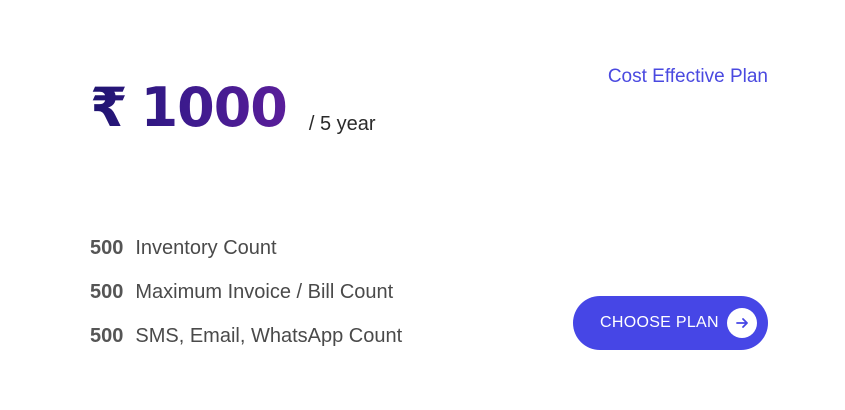  I want to click on feature-label: Inventory Count, so click(206, 247).